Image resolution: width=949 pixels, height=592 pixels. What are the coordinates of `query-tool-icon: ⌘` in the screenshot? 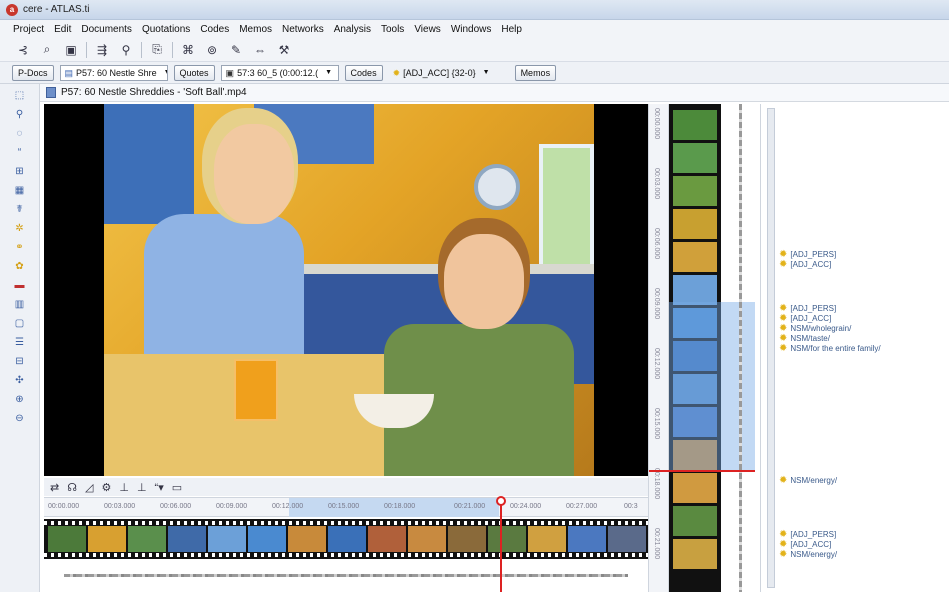 It's located at (188, 50).